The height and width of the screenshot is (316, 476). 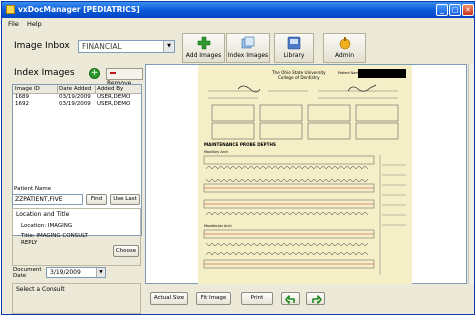 What do you see at coordinates (248, 42) in the screenshot?
I see `index-images-icon` at bounding box center [248, 42].